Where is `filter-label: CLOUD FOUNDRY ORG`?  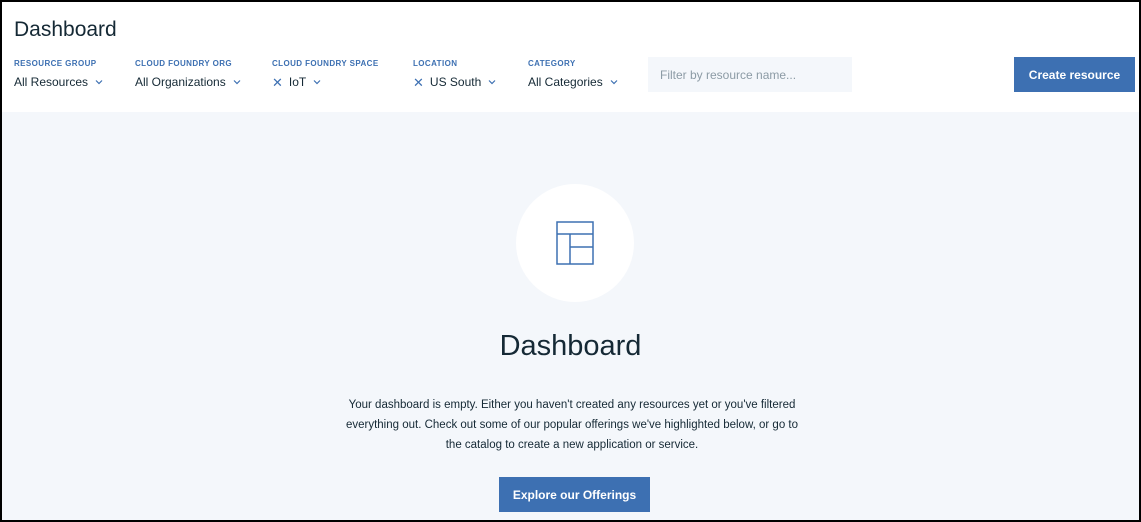 filter-label: CLOUD FOUNDRY ORG is located at coordinates (184, 63).